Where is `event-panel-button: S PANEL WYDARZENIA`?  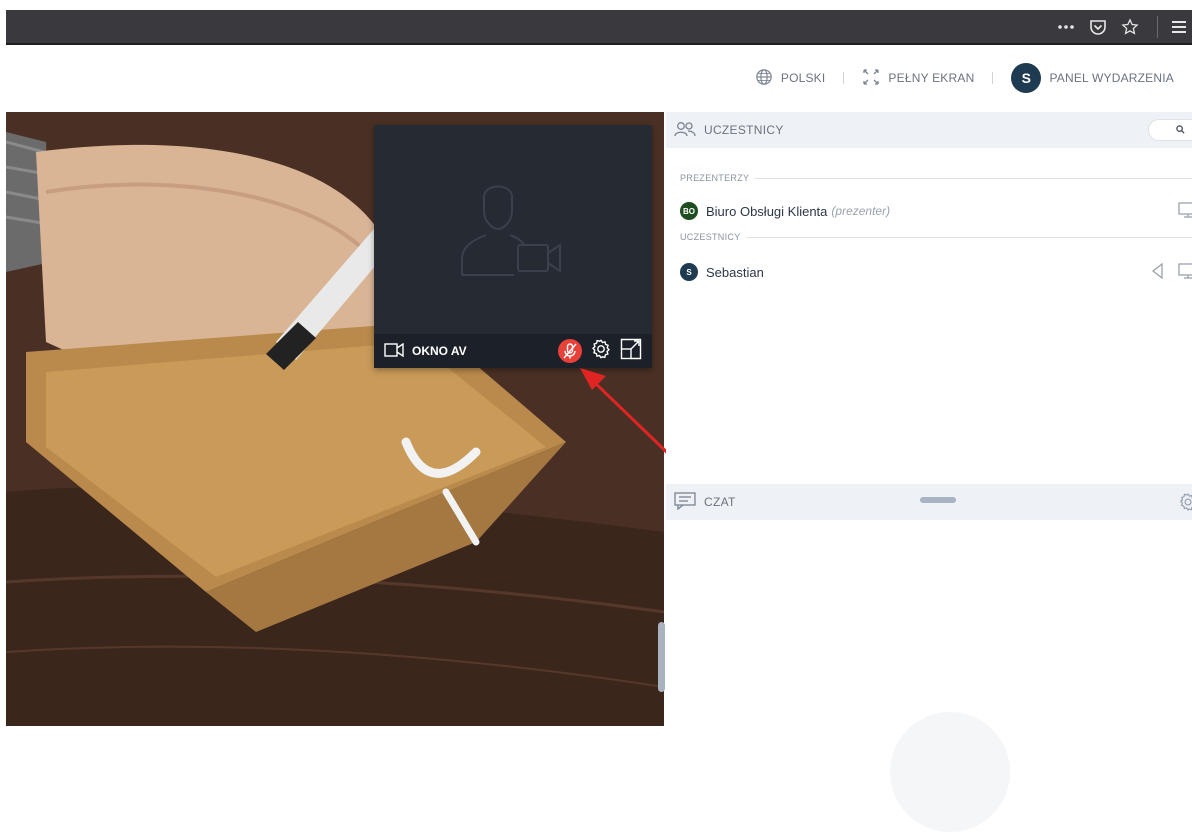 event-panel-button: S PANEL WYDARZENIA is located at coordinates (1092, 78).